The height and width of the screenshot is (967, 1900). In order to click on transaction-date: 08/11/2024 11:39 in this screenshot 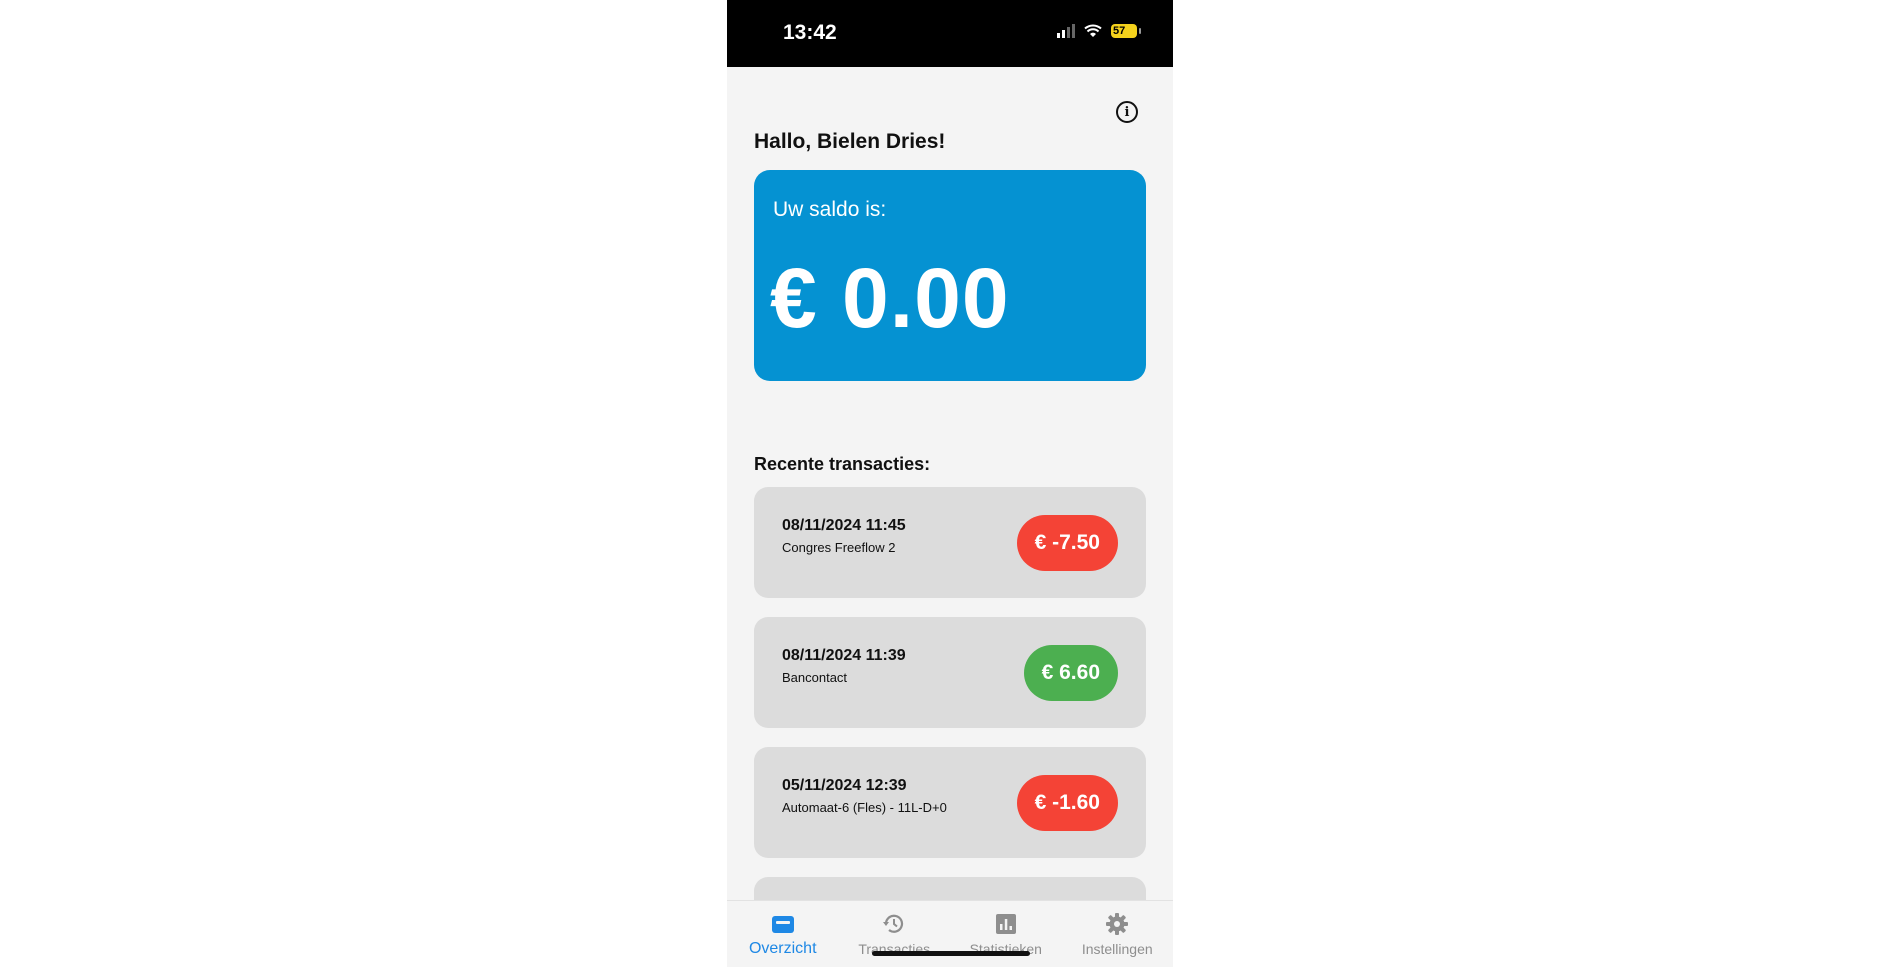, I will do `click(844, 655)`.